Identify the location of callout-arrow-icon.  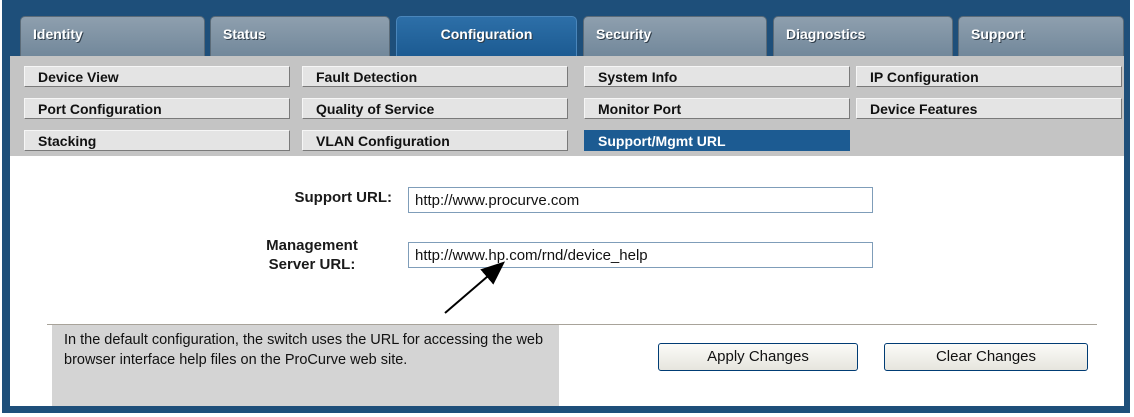
(475, 287).